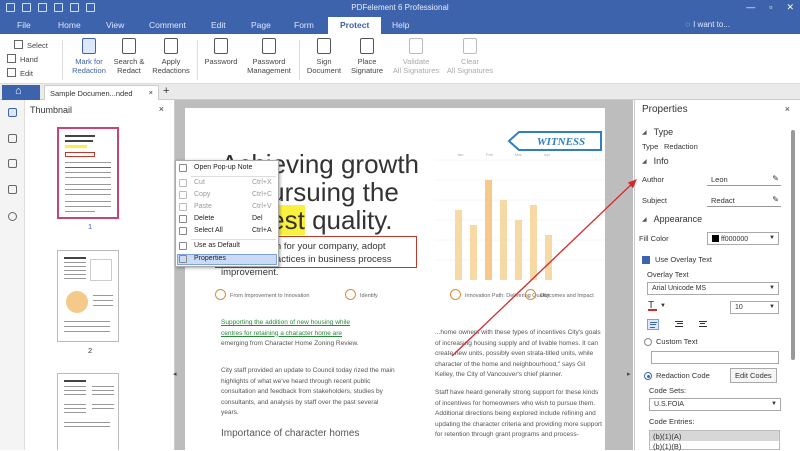 This screenshot has height=451, width=800. Describe the element at coordinates (12, 216) in the screenshot. I see `search-icon` at that location.